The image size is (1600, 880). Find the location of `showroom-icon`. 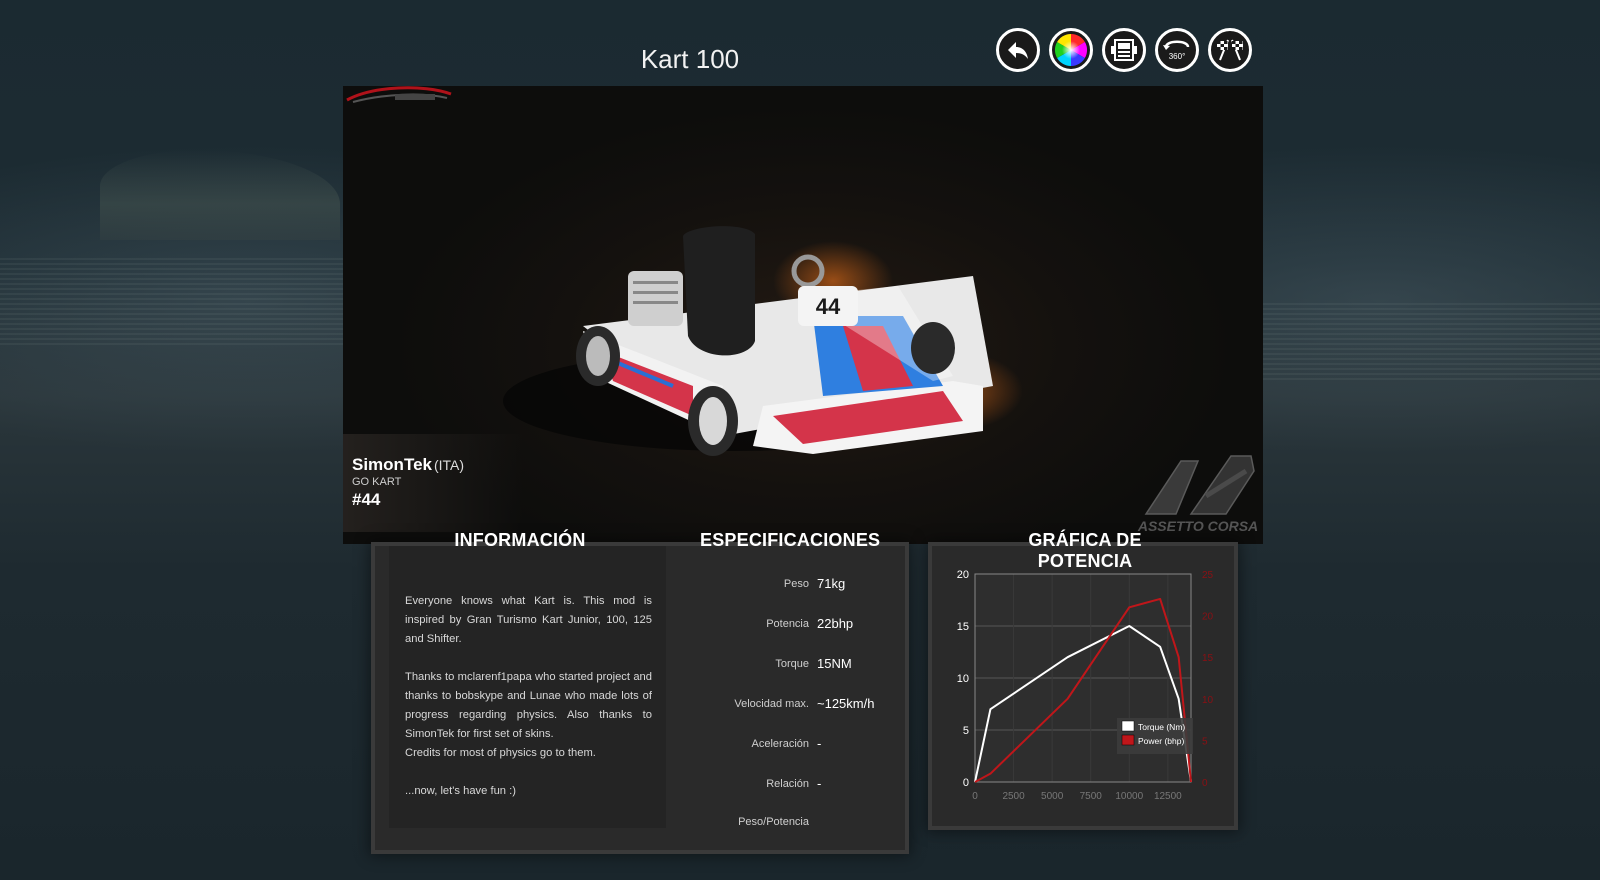

showroom-icon is located at coordinates (1124, 50).